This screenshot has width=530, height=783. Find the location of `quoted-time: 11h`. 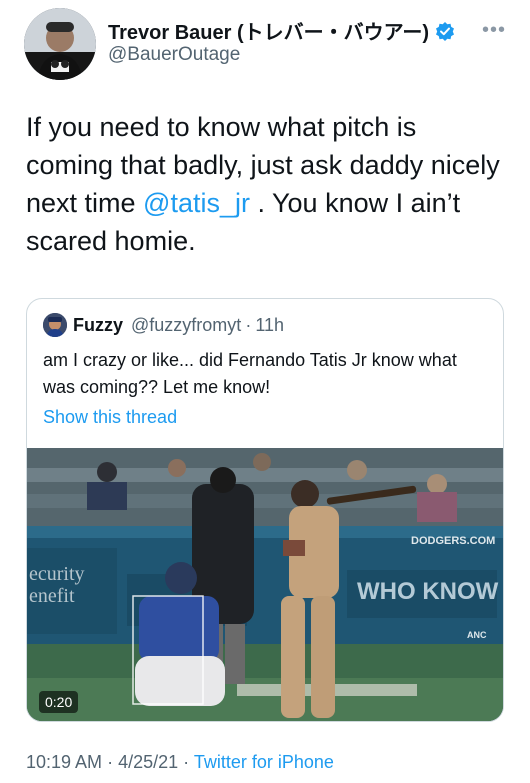

quoted-time: 11h is located at coordinates (269, 325).